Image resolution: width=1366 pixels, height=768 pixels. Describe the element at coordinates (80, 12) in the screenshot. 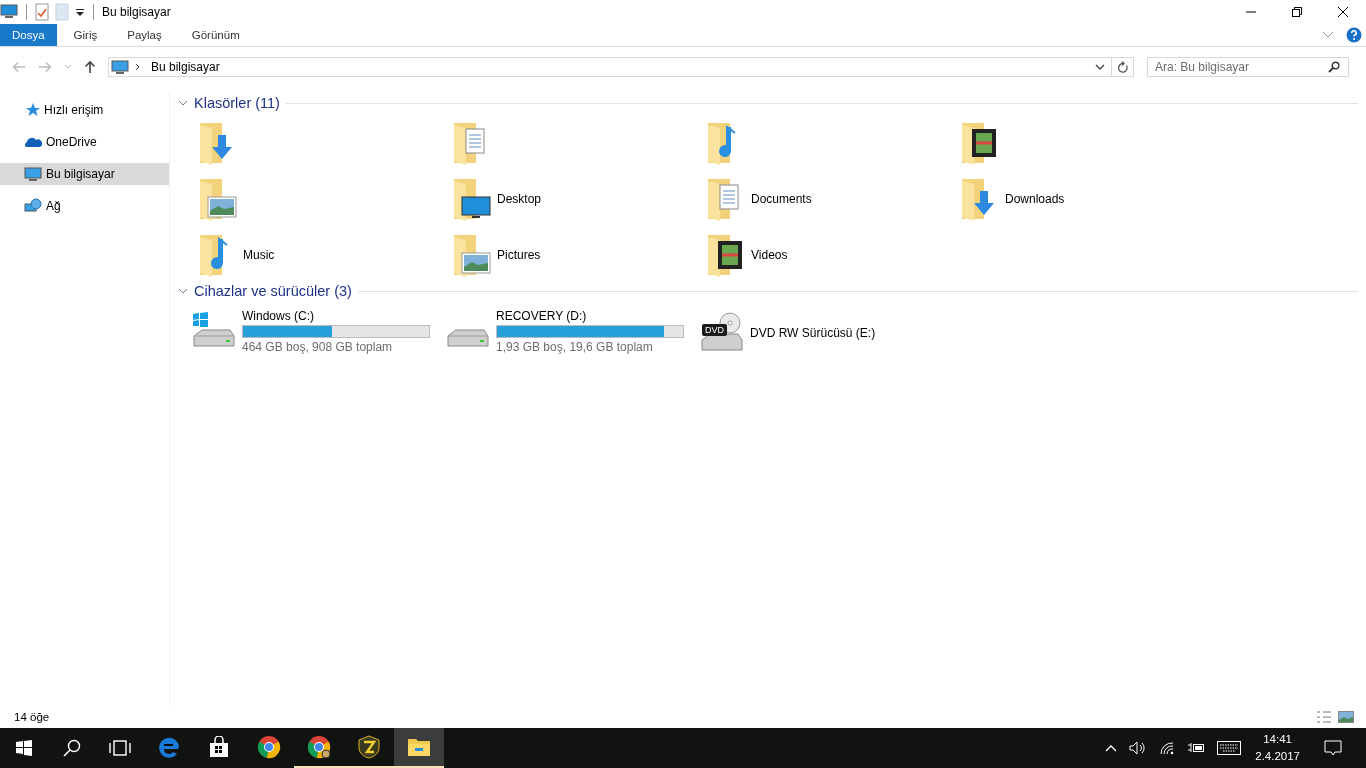

I see `caret-icon` at that location.